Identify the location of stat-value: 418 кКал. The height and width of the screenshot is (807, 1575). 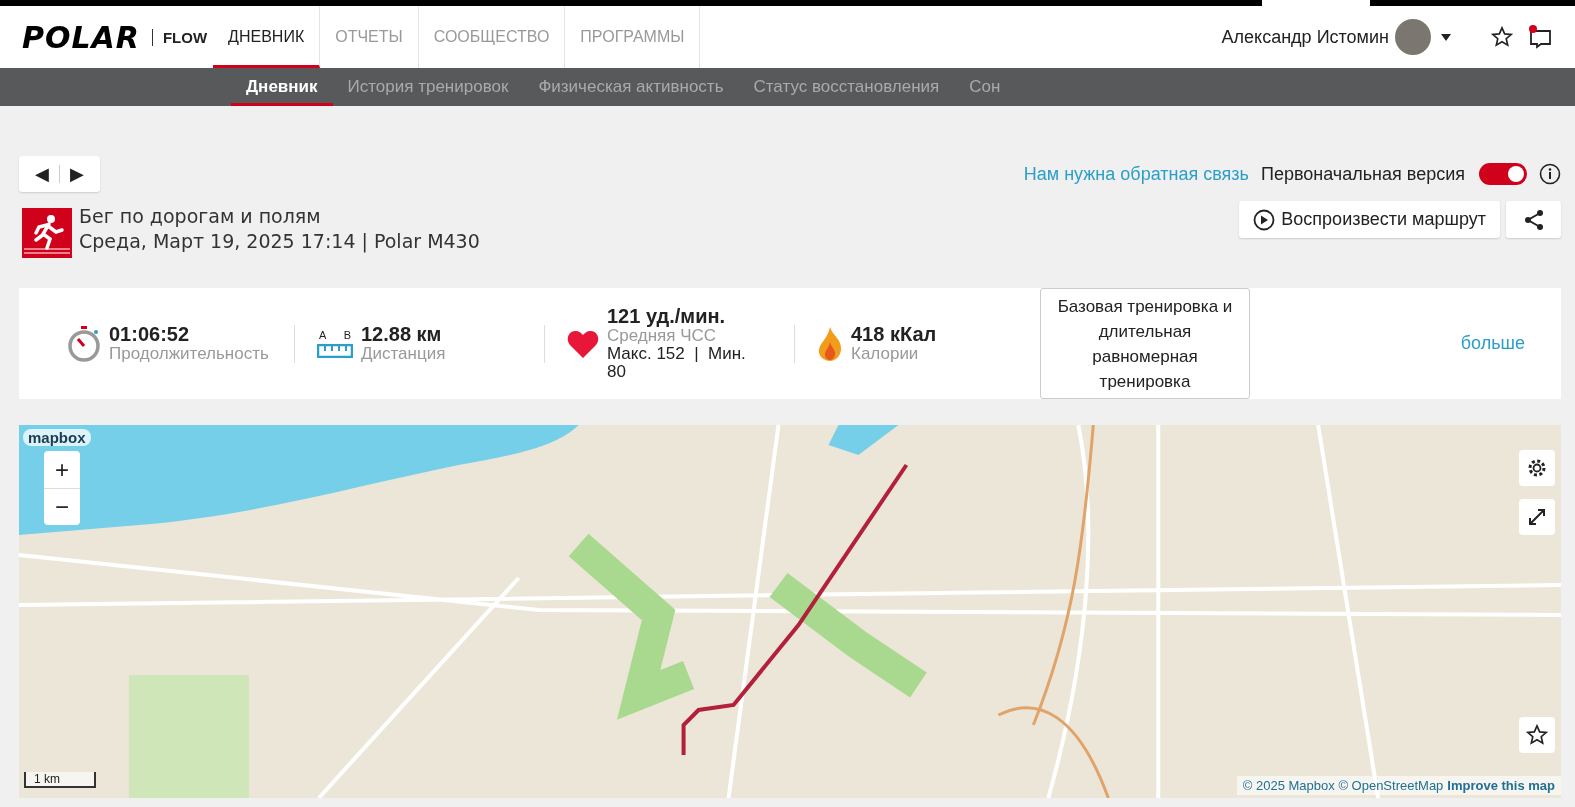
(894, 334).